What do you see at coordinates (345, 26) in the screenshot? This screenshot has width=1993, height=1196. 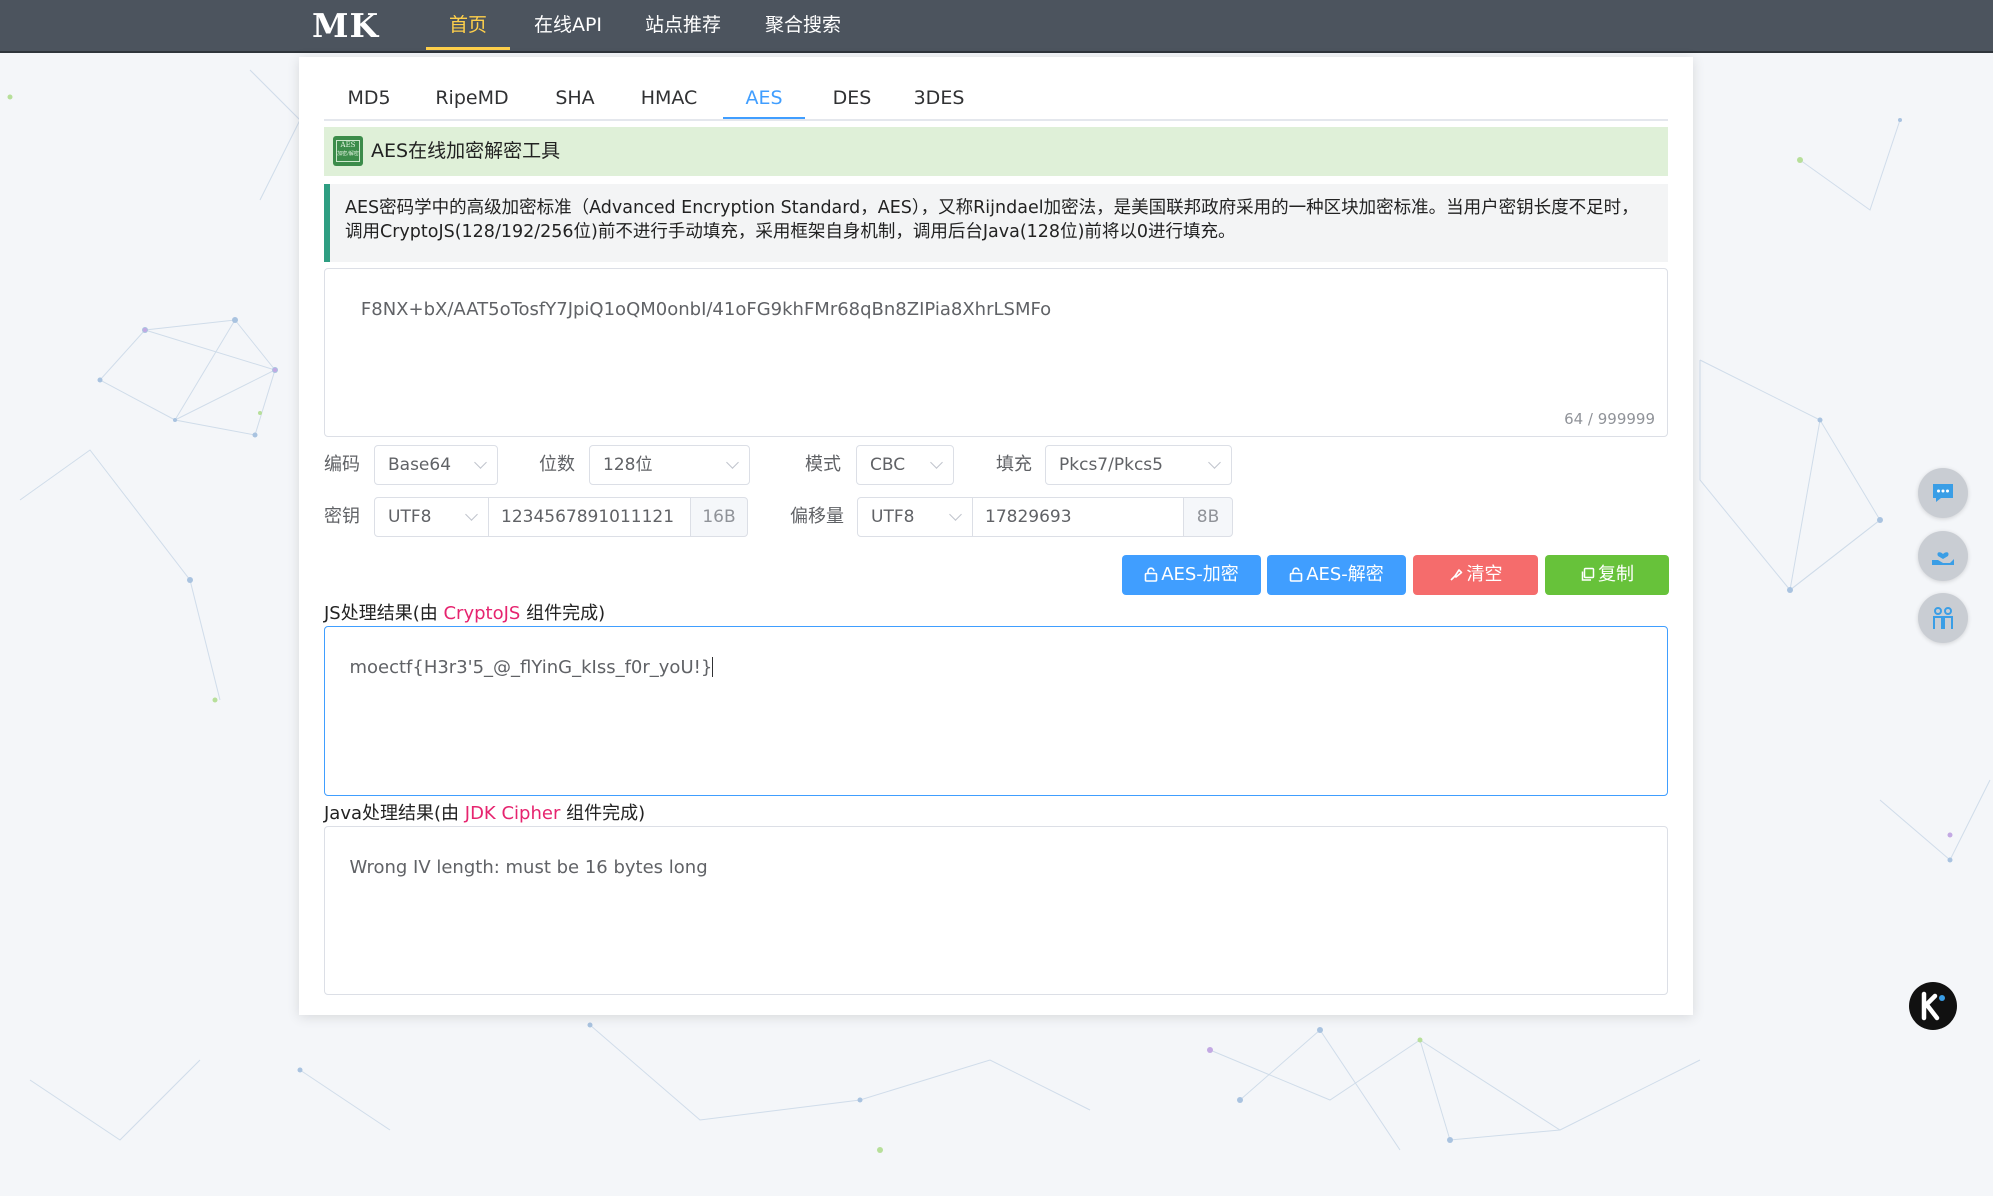 I see `site-logo: MK` at bounding box center [345, 26].